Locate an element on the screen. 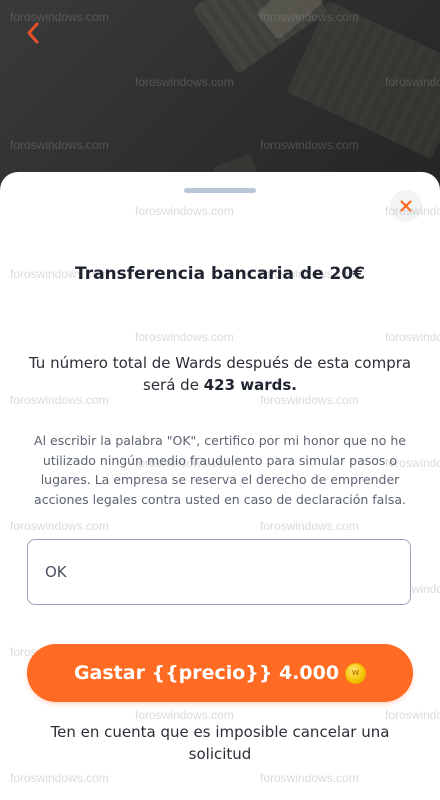 Image resolution: width=440 pixels, height=800 pixels. spend-button-label: Gastar {{precio}} 4.000 is located at coordinates (206, 673).